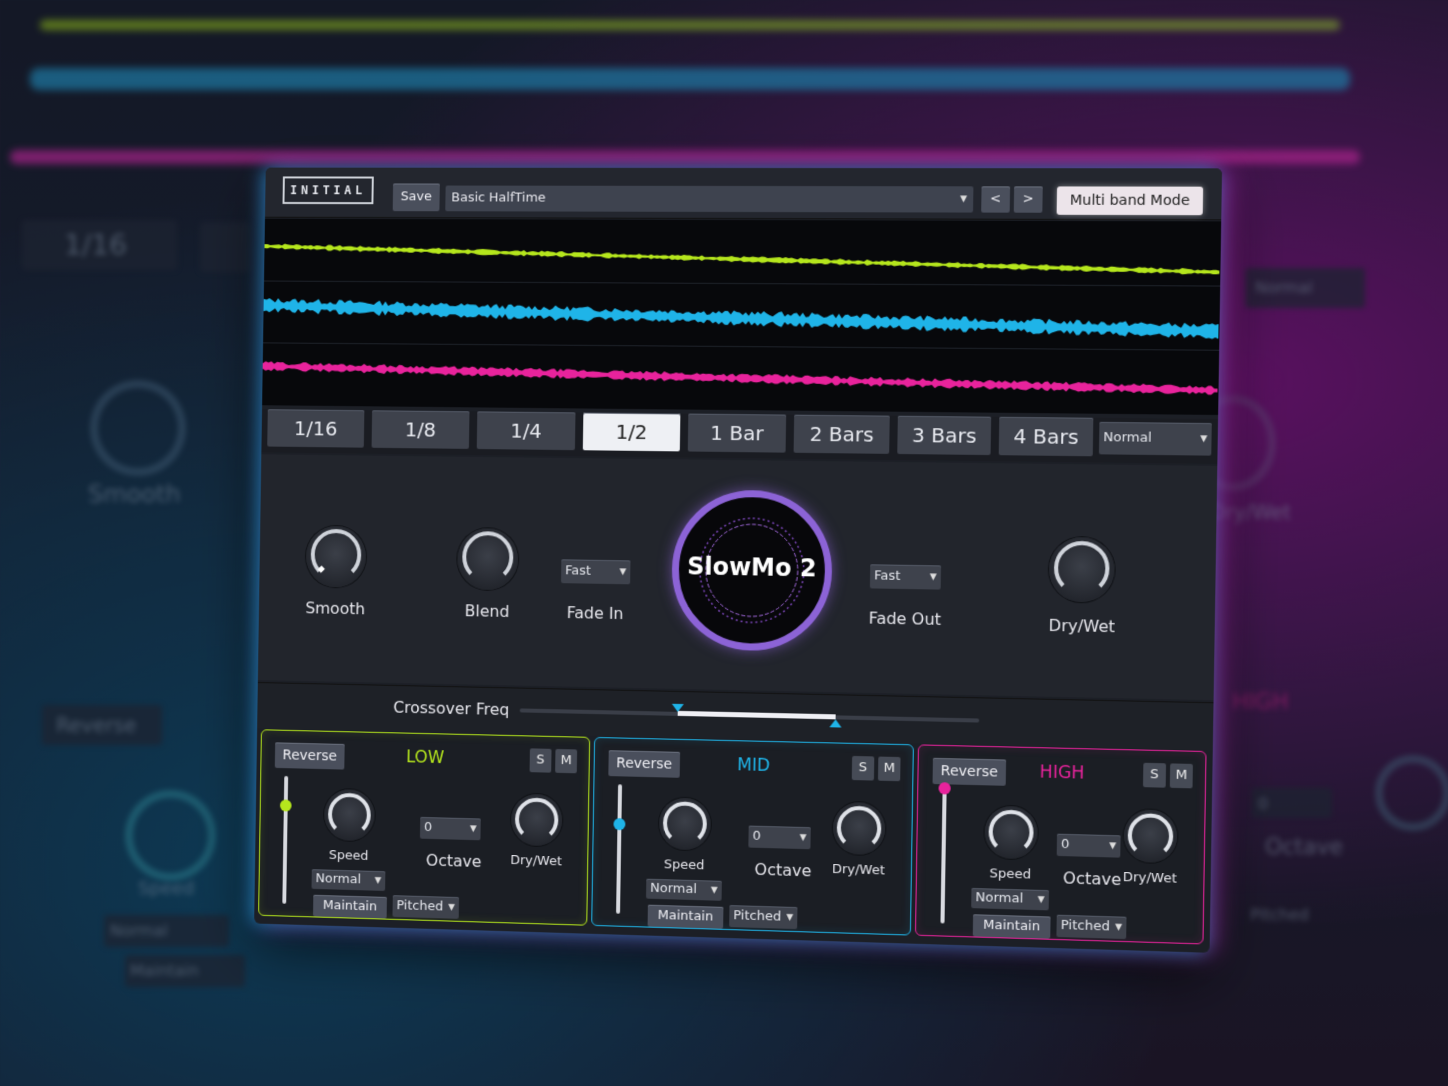  What do you see at coordinates (690, 79) in the screenshot?
I see `background-wave-blue` at bounding box center [690, 79].